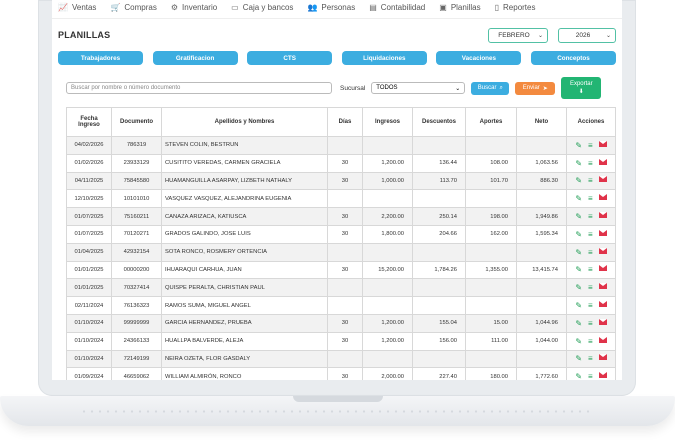 The width and height of the screenshot is (675, 440). Describe the element at coordinates (199, 88) in the screenshot. I see `search-input: Buscar por nombre o número documento` at that location.